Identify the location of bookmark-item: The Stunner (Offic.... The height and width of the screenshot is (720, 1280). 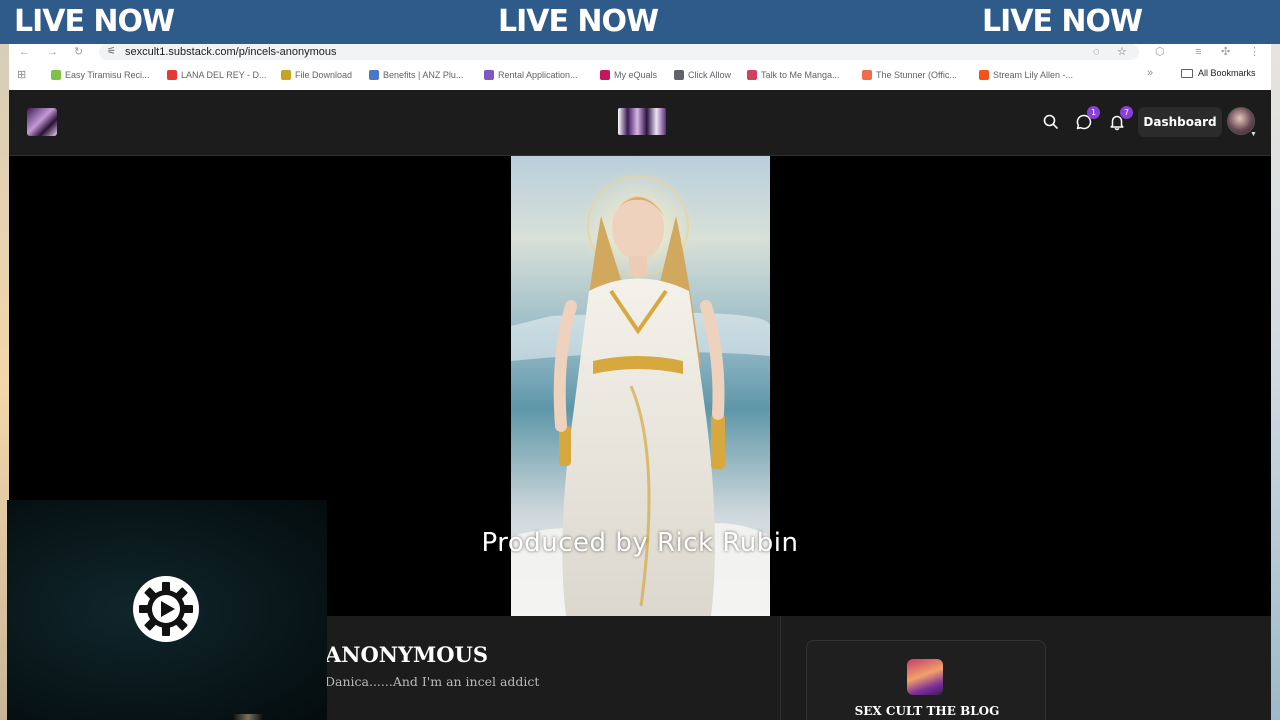
(909, 75).